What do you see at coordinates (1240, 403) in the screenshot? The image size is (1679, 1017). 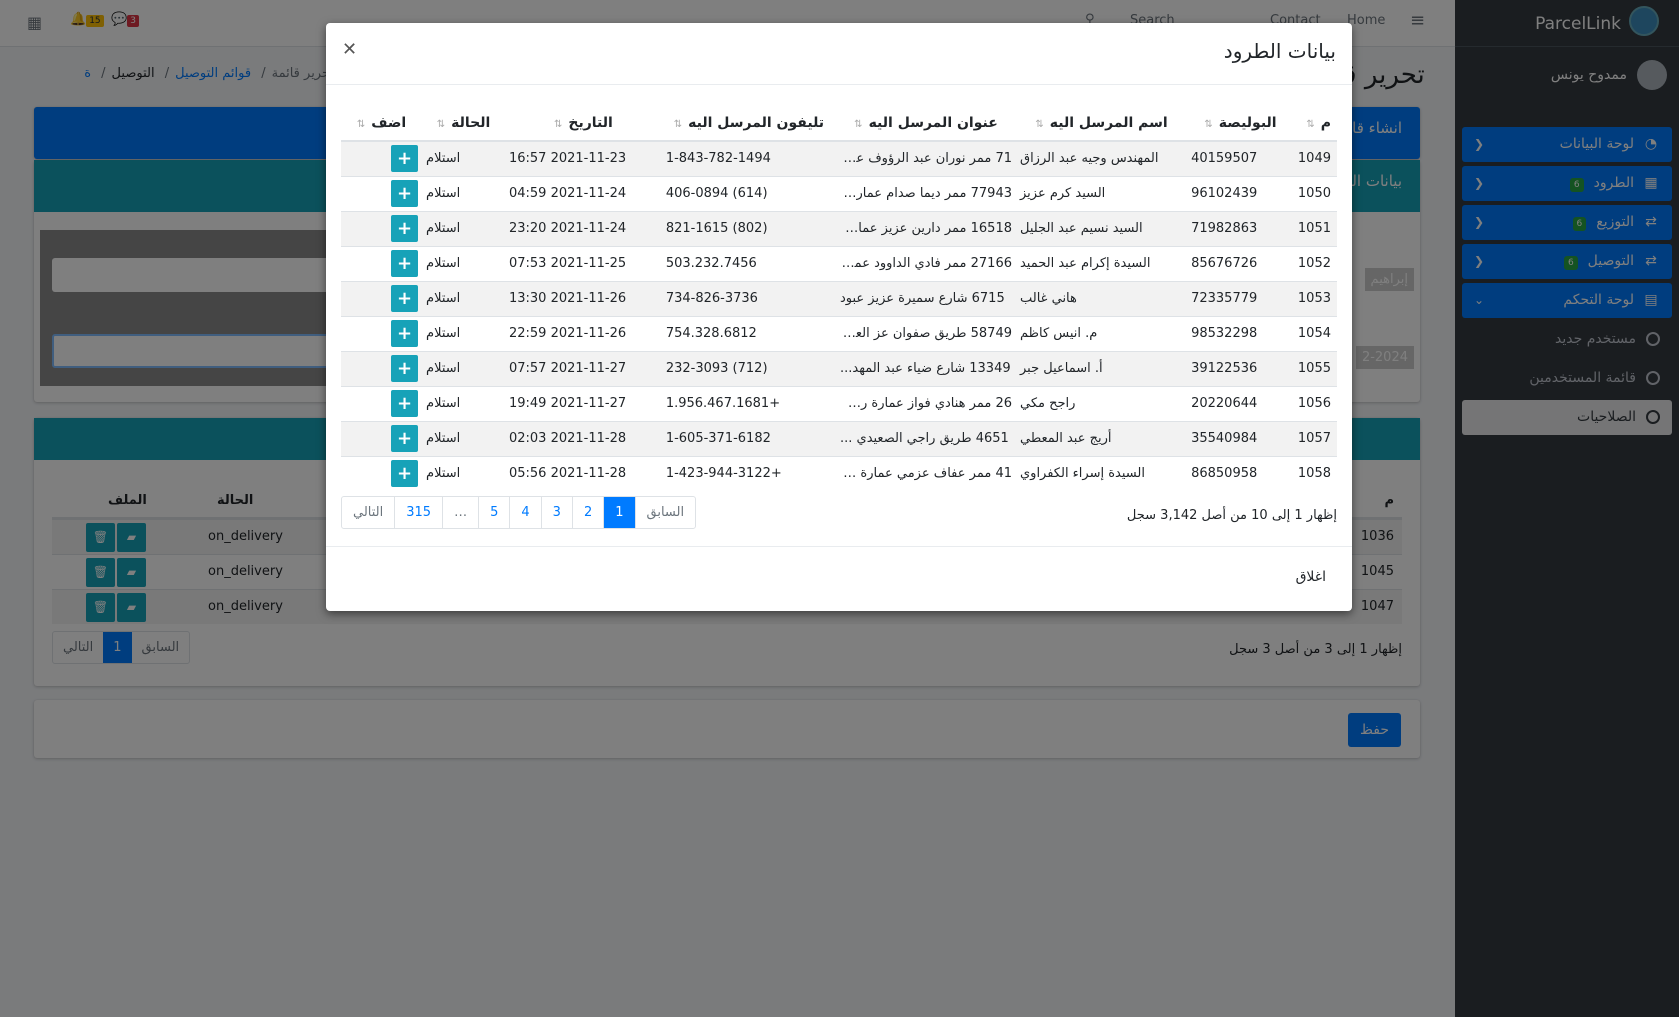 I see `cell-policy: 20220644` at bounding box center [1240, 403].